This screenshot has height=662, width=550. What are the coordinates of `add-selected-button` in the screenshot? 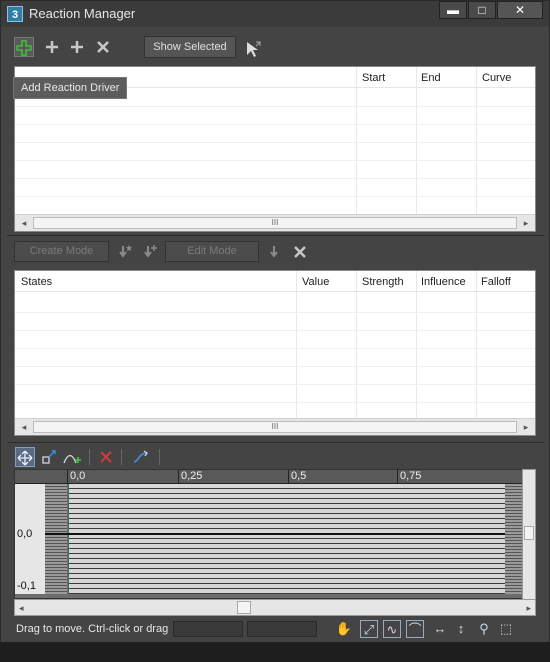 It's located at (77, 47).